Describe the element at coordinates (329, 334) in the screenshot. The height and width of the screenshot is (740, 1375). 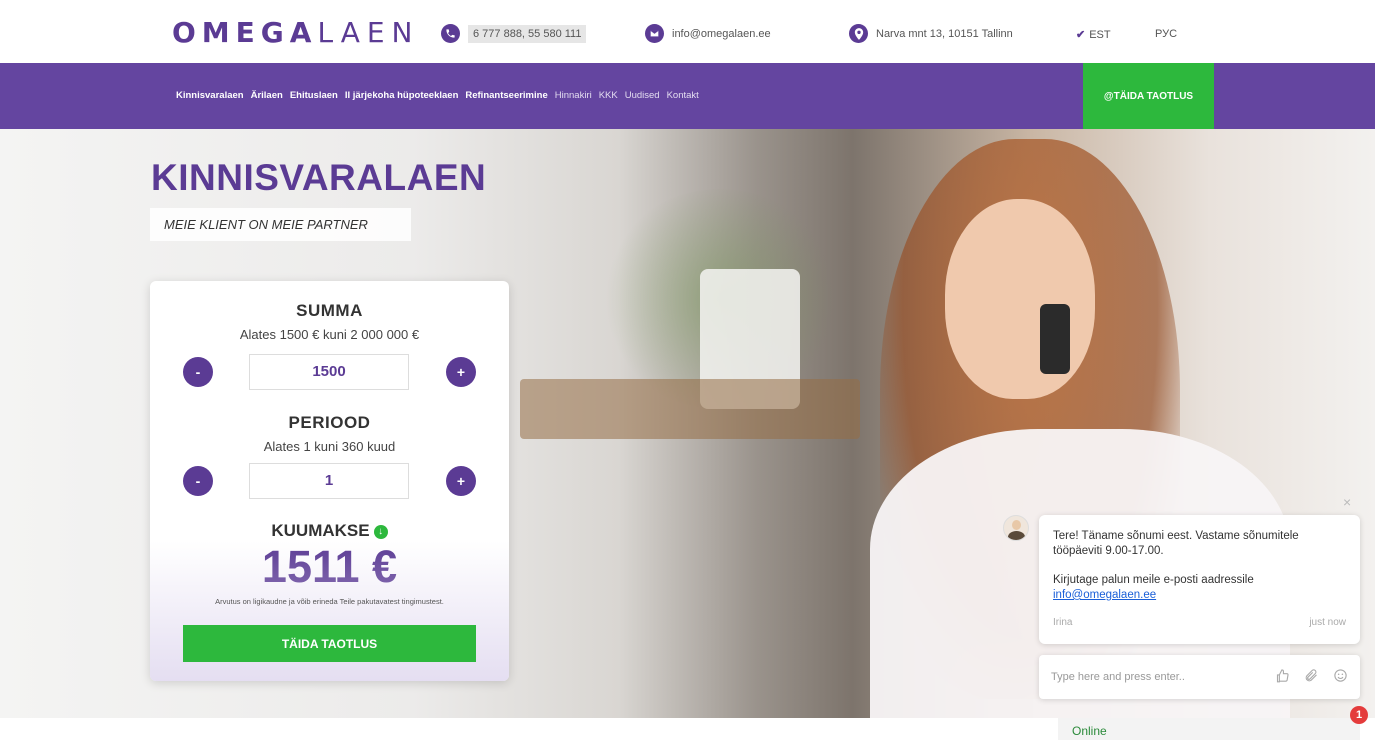
I see `amount-range: Alates 1500 € kuni 2 000 000 €` at that location.